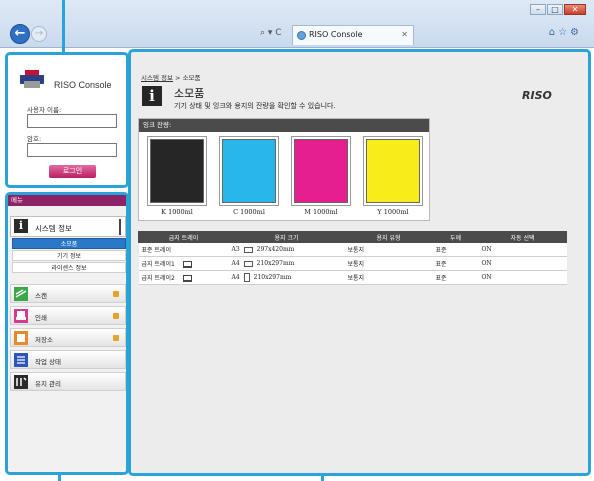 The height and width of the screenshot is (481, 594). I want to click on username-field, so click(72, 121).